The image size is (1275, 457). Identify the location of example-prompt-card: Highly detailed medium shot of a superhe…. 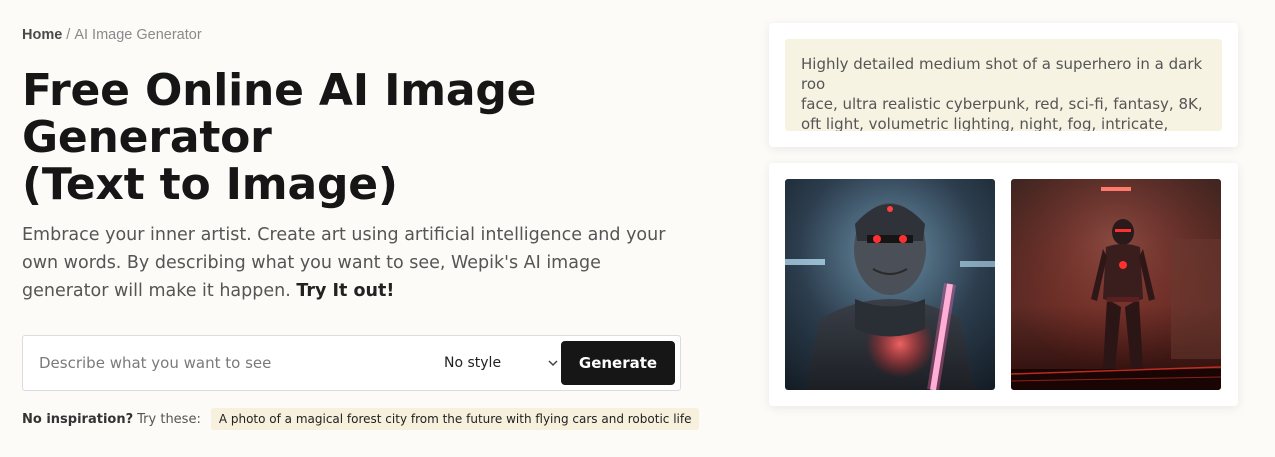
(1003, 85).